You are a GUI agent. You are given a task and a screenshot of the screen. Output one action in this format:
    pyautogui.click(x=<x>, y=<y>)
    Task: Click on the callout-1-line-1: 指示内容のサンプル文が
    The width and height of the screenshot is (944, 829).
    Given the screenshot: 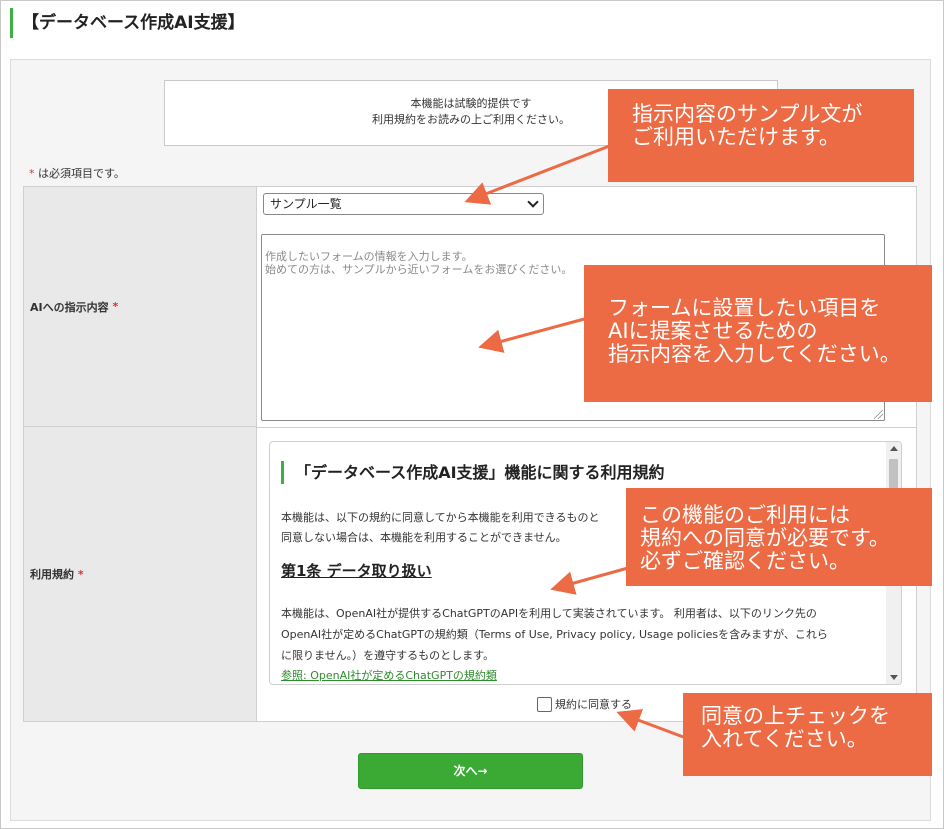 What is the action you would take?
    pyautogui.click(x=747, y=114)
    